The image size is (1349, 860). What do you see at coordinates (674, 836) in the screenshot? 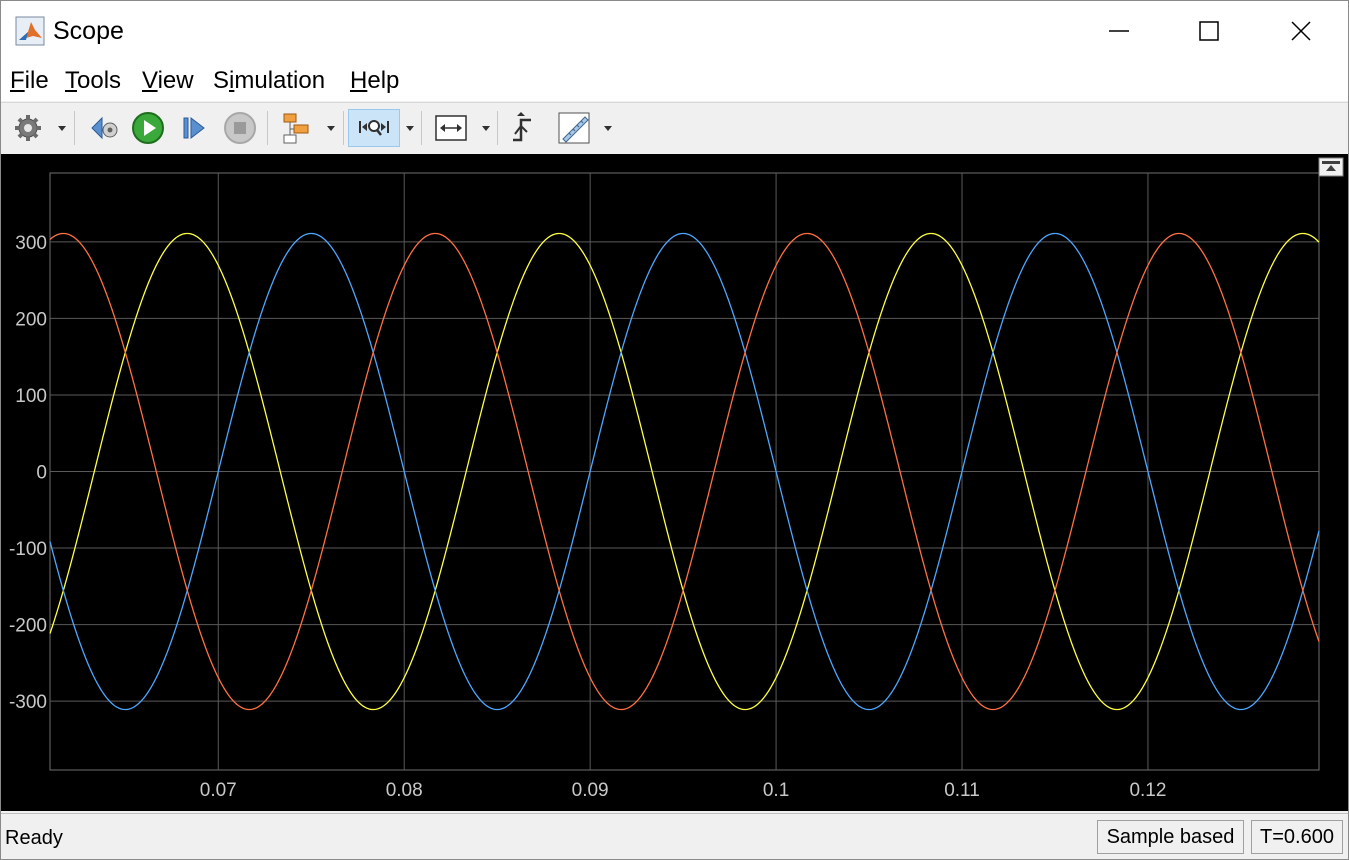
I see `status-bar: Ready Sample based T=0.600` at bounding box center [674, 836].